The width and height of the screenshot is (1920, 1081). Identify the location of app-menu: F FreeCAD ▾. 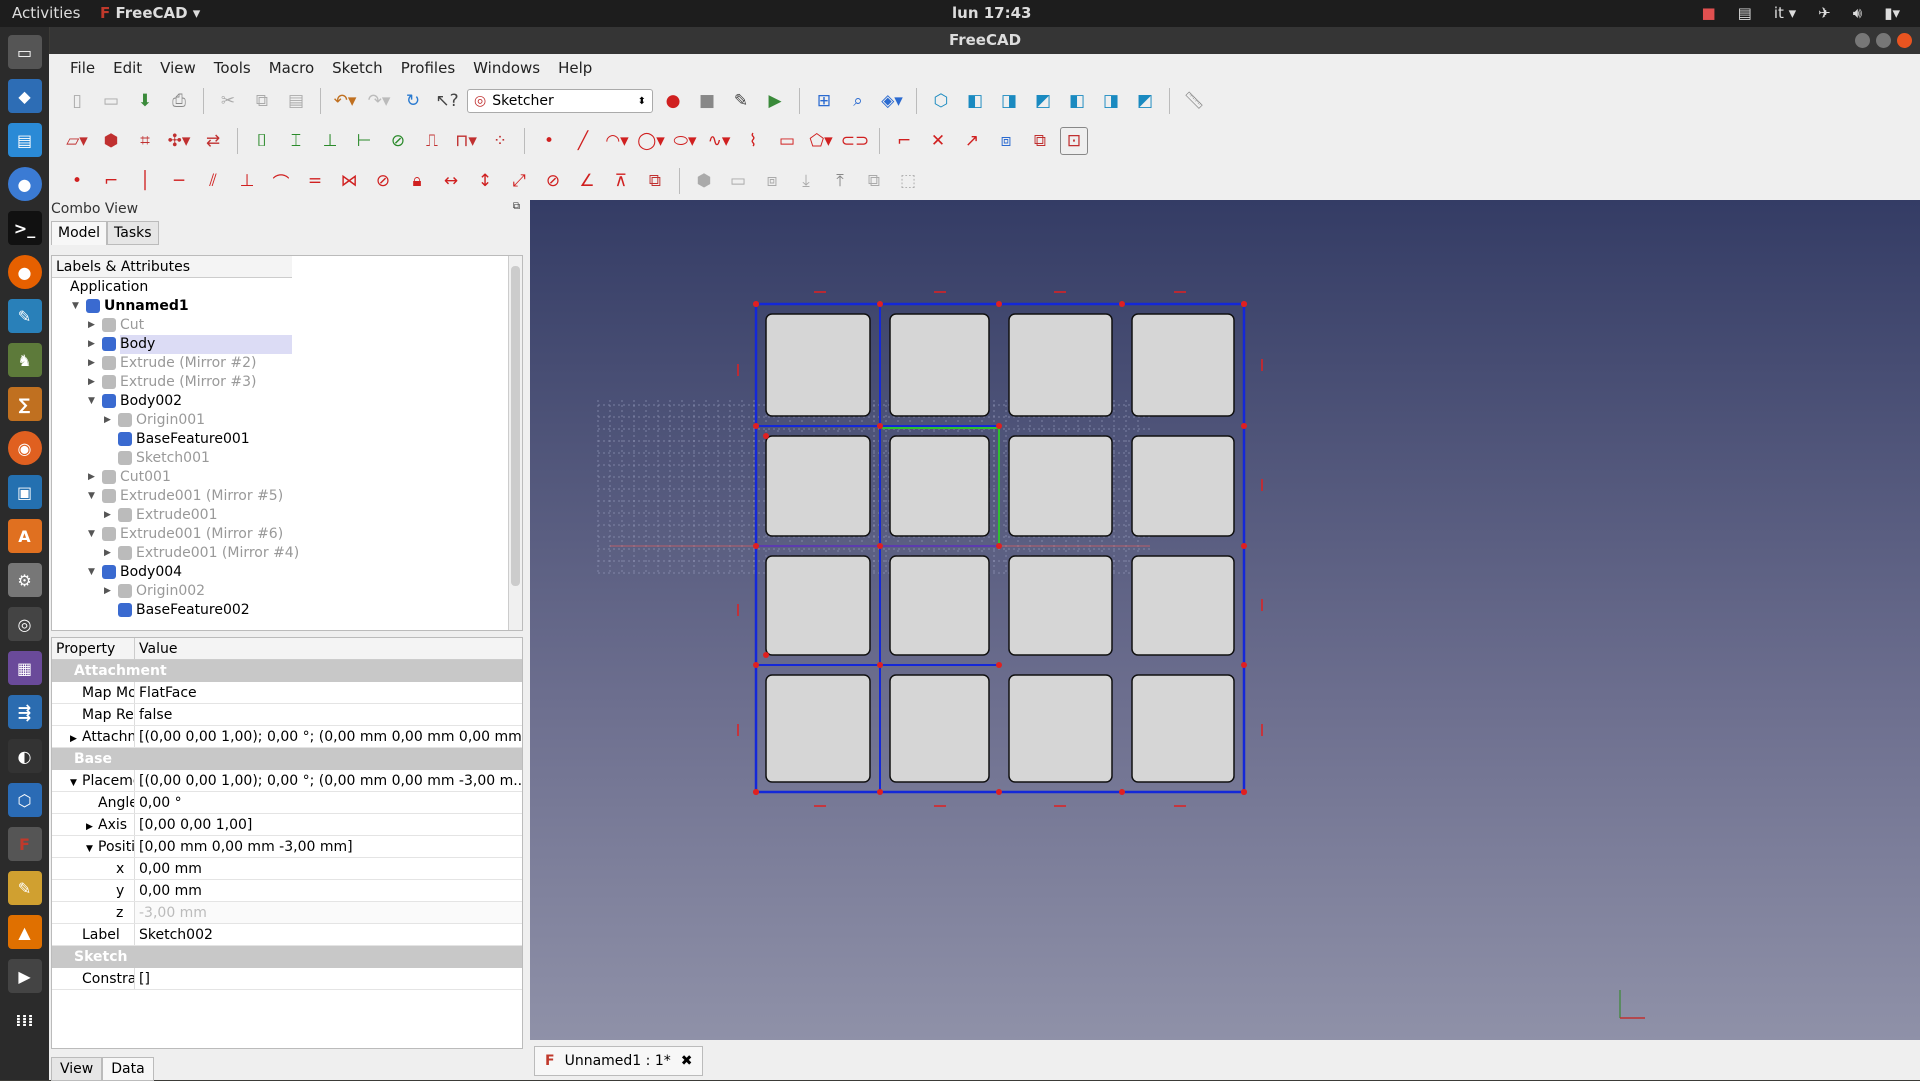
(150, 13).